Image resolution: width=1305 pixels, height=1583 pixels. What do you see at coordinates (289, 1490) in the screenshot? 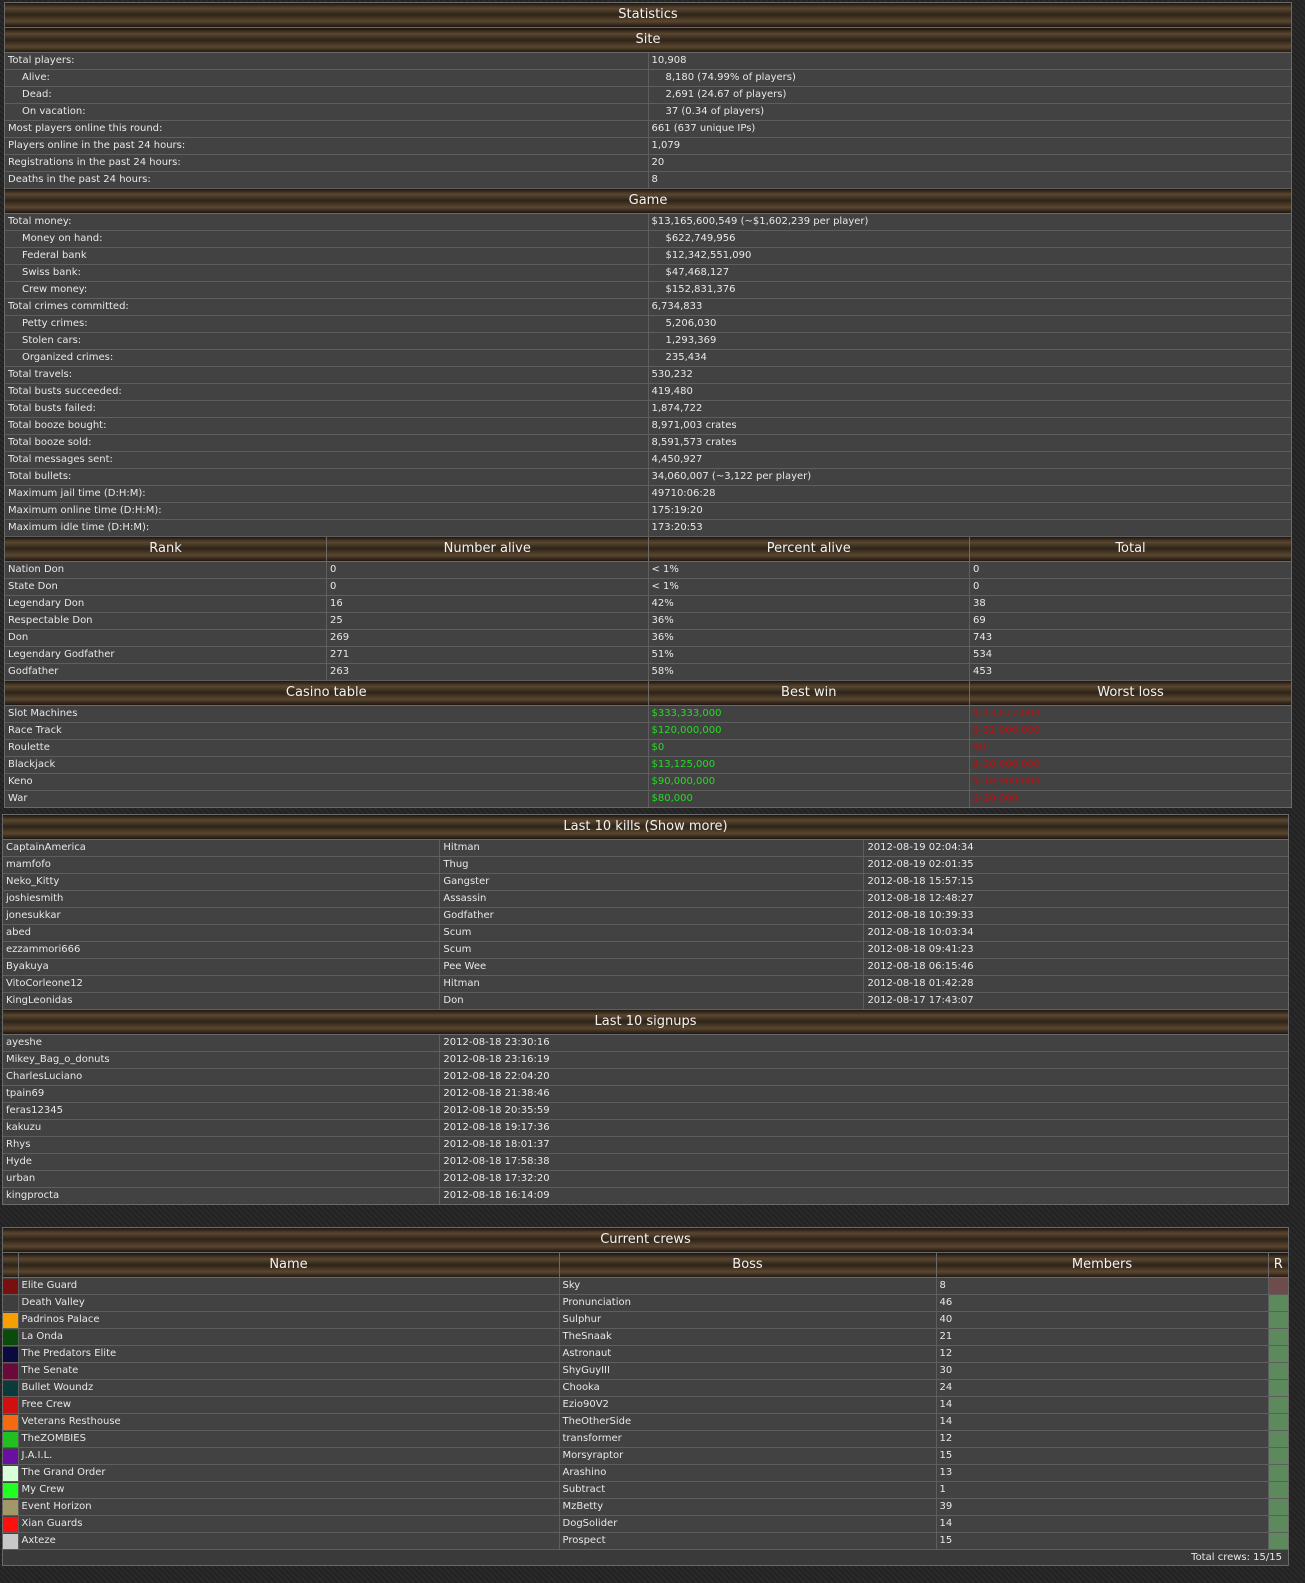
I see `crew-name-link: My Crew` at bounding box center [289, 1490].